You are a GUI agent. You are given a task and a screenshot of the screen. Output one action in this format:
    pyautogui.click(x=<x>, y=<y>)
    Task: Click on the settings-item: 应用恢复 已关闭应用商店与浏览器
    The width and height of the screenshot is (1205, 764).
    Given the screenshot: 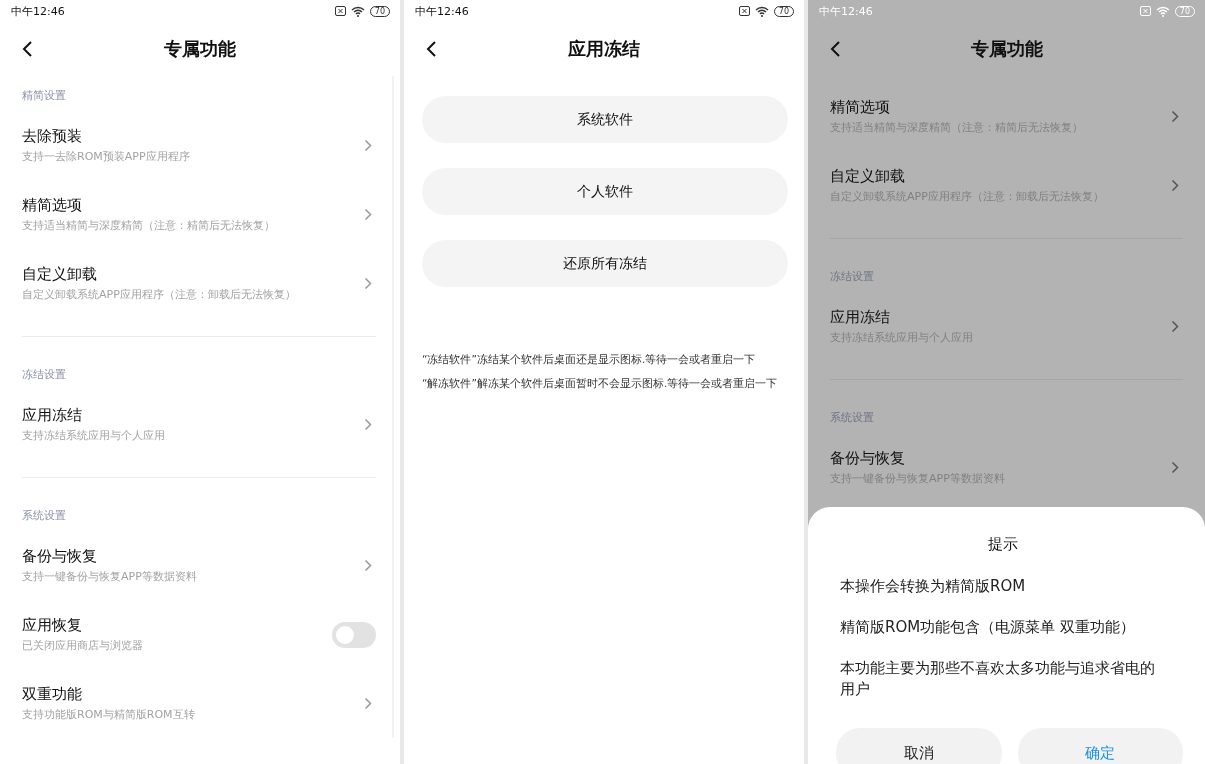 What is the action you would take?
    pyautogui.click(x=199, y=634)
    